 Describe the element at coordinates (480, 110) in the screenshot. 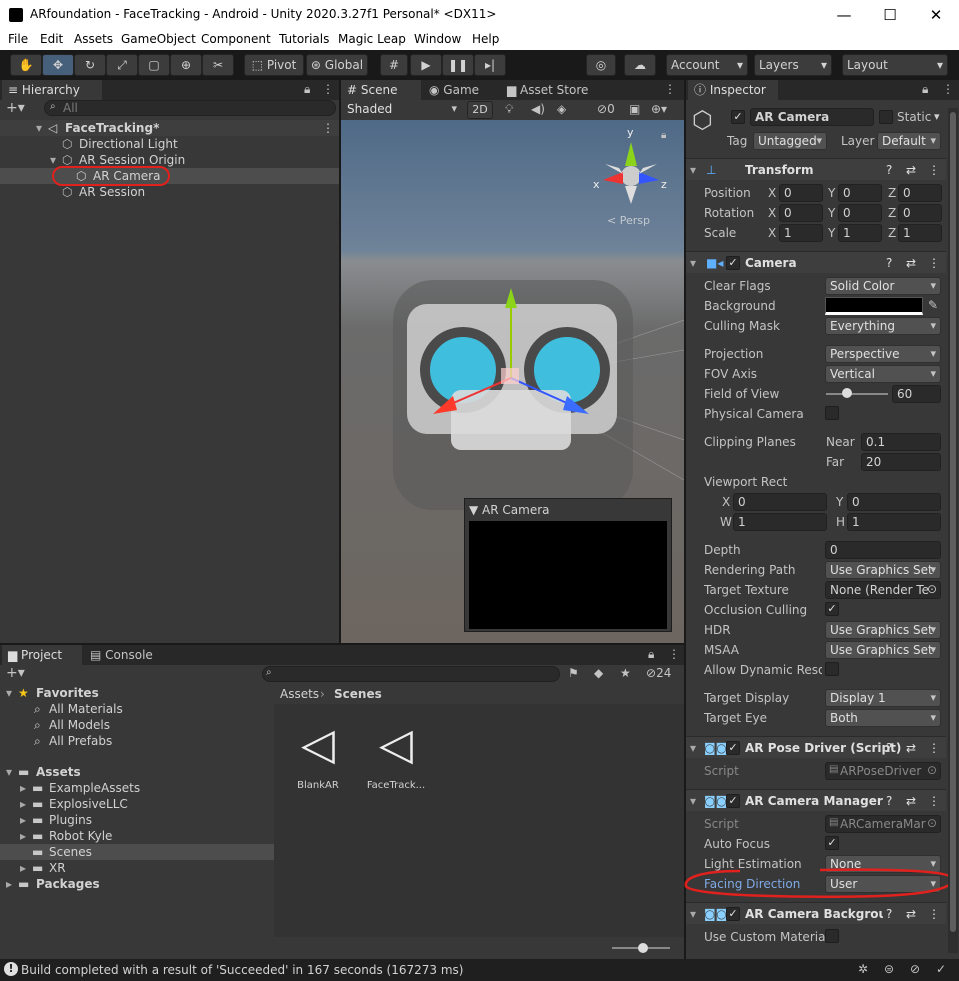

I see `2d-toggle: 2D` at that location.